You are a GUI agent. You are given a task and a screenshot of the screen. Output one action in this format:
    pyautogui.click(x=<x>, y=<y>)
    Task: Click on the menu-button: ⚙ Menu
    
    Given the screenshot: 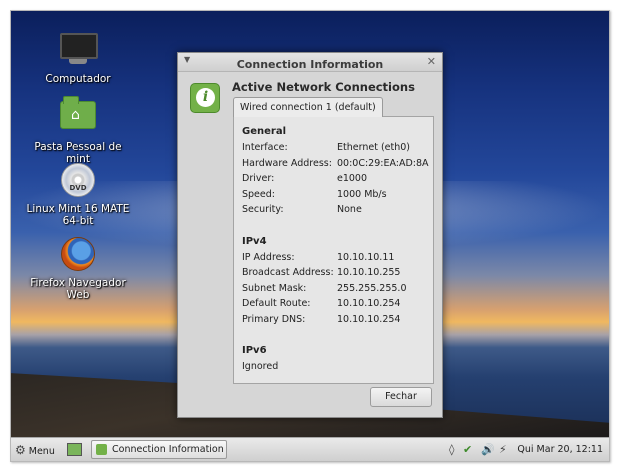 What is the action you would take?
    pyautogui.click(x=35, y=450)
    